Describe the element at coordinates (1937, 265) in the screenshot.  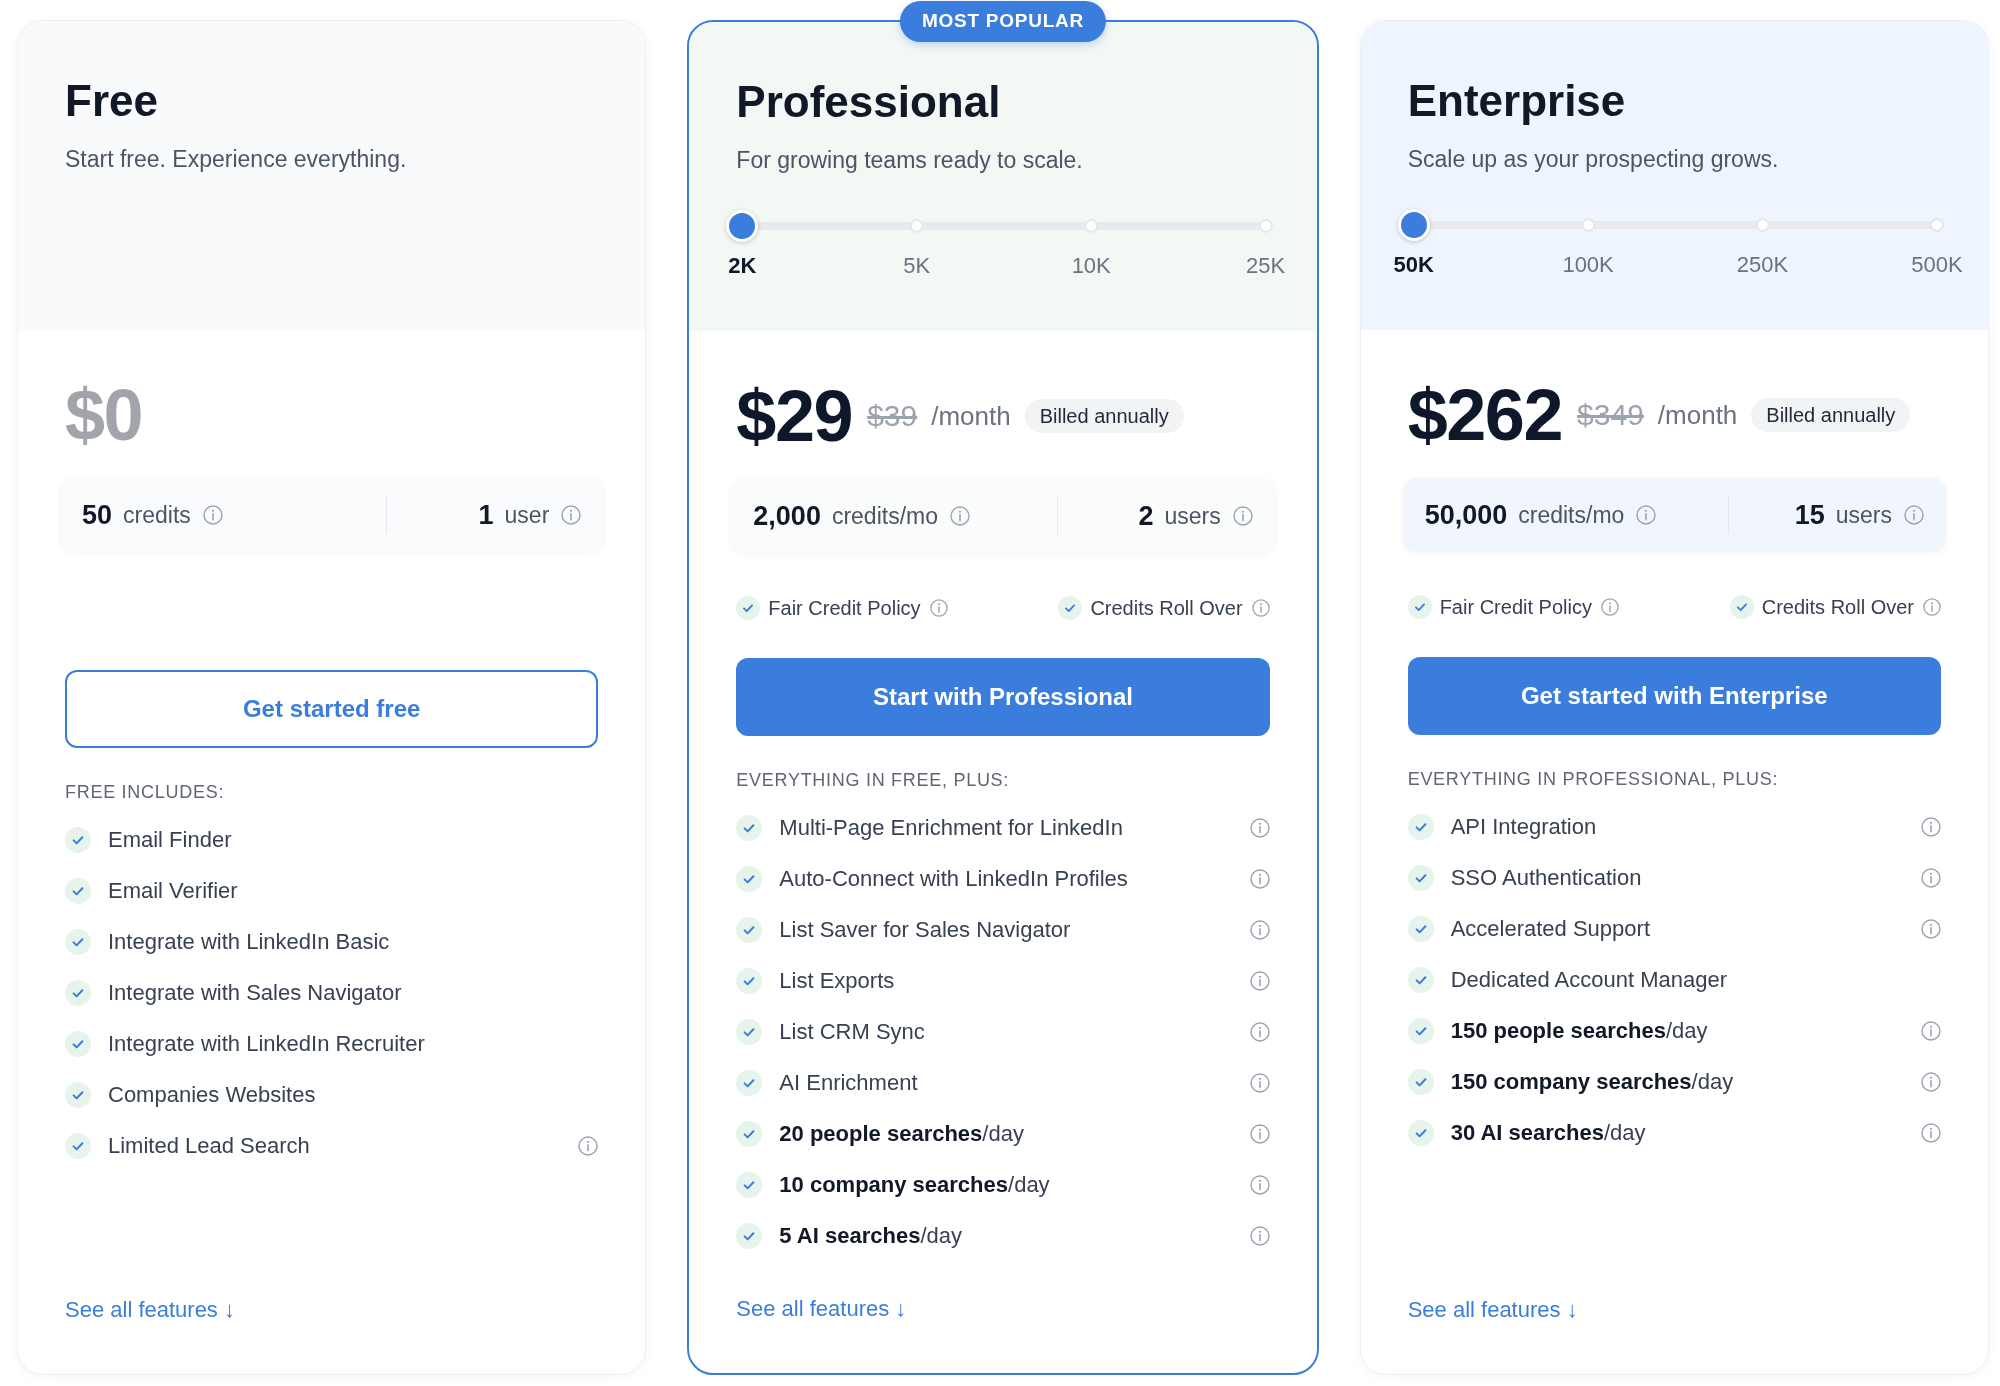
I see `slider-label: 500K` at that location.